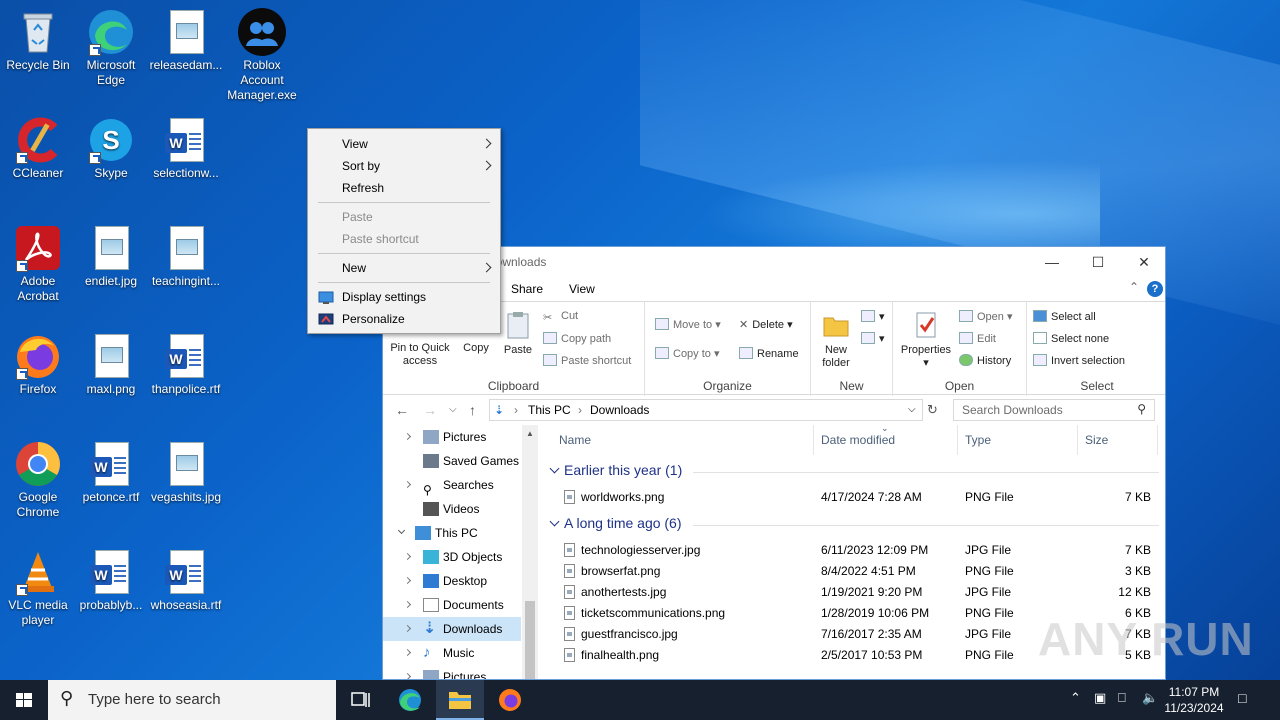 The width and height of the screenshot is (1280, 720). Describe the element at coordinates (706, 410) in the screenshot. I see `address-bar: ⇣ › This PC › Downloads ⌵` at that location.